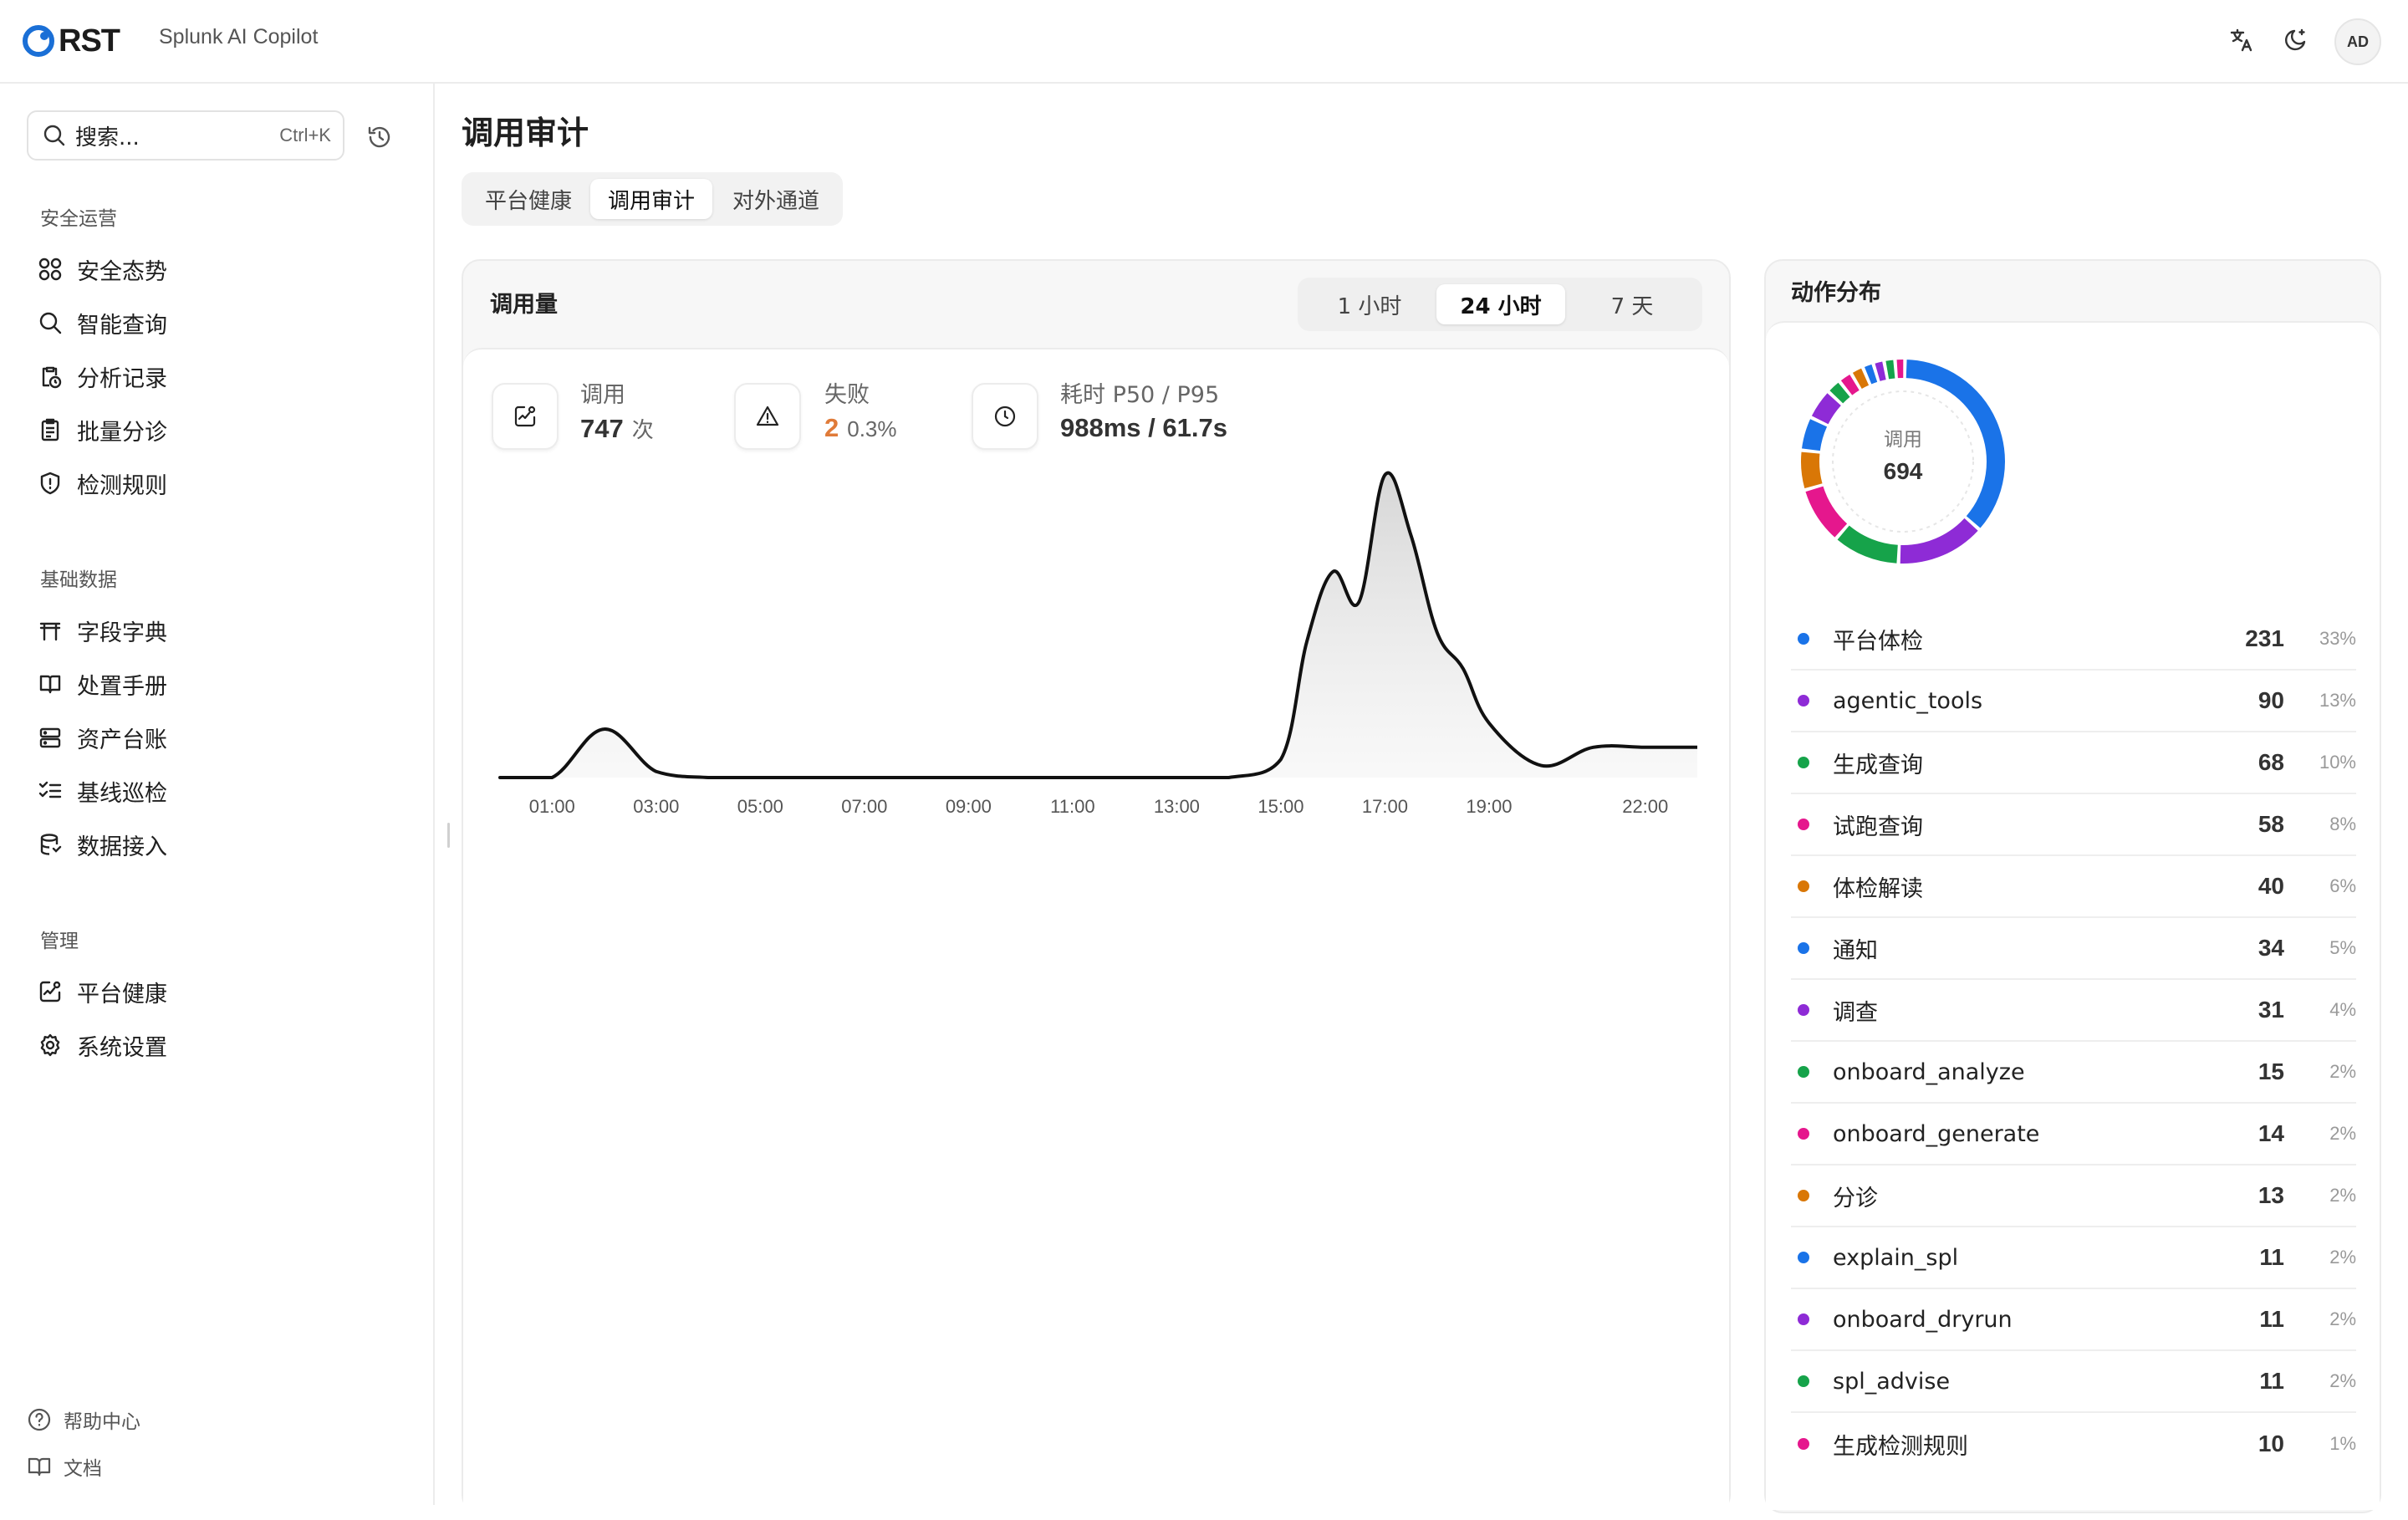 Image resolution: width=2408 pixels, height=1520 pixels. Describe the element at coordinates (239, 36) in the screenshot. I see `app-name: Splunk AI Copilot` at that location.